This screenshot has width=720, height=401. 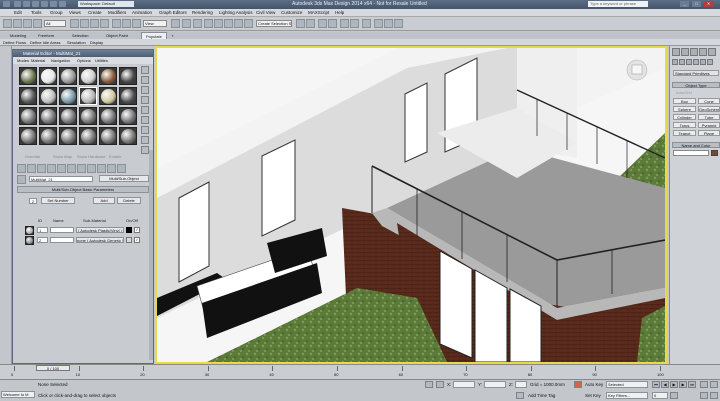 I want to click on video-color-check-icon, so click(x=145, y=110).